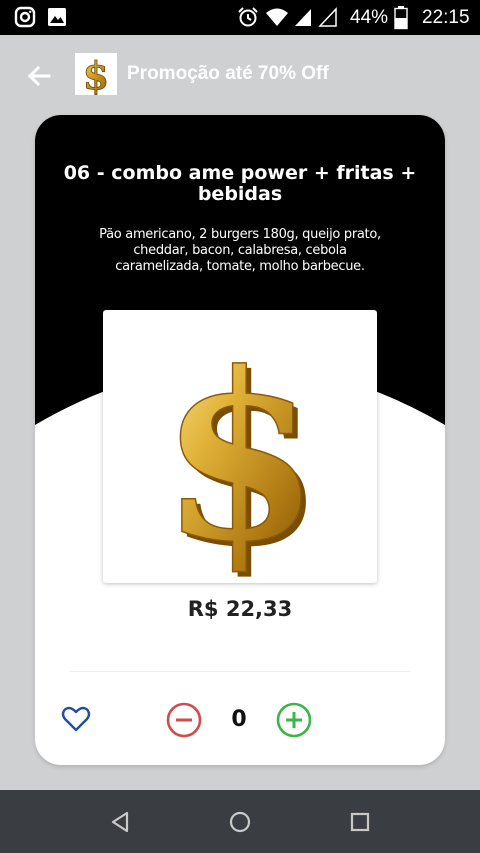 The width and height of the screenshot is (480, 853). I want to click on battery-icon, so click(401, 18).